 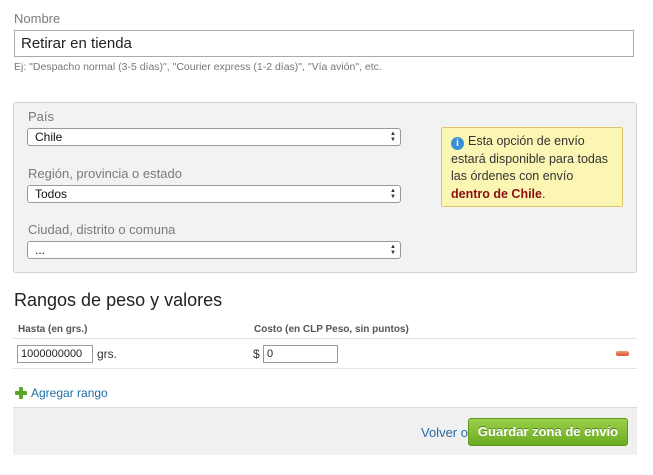 I want to click on city-label: Ciudad, distrito o comuna, so click(x=102, y=229).